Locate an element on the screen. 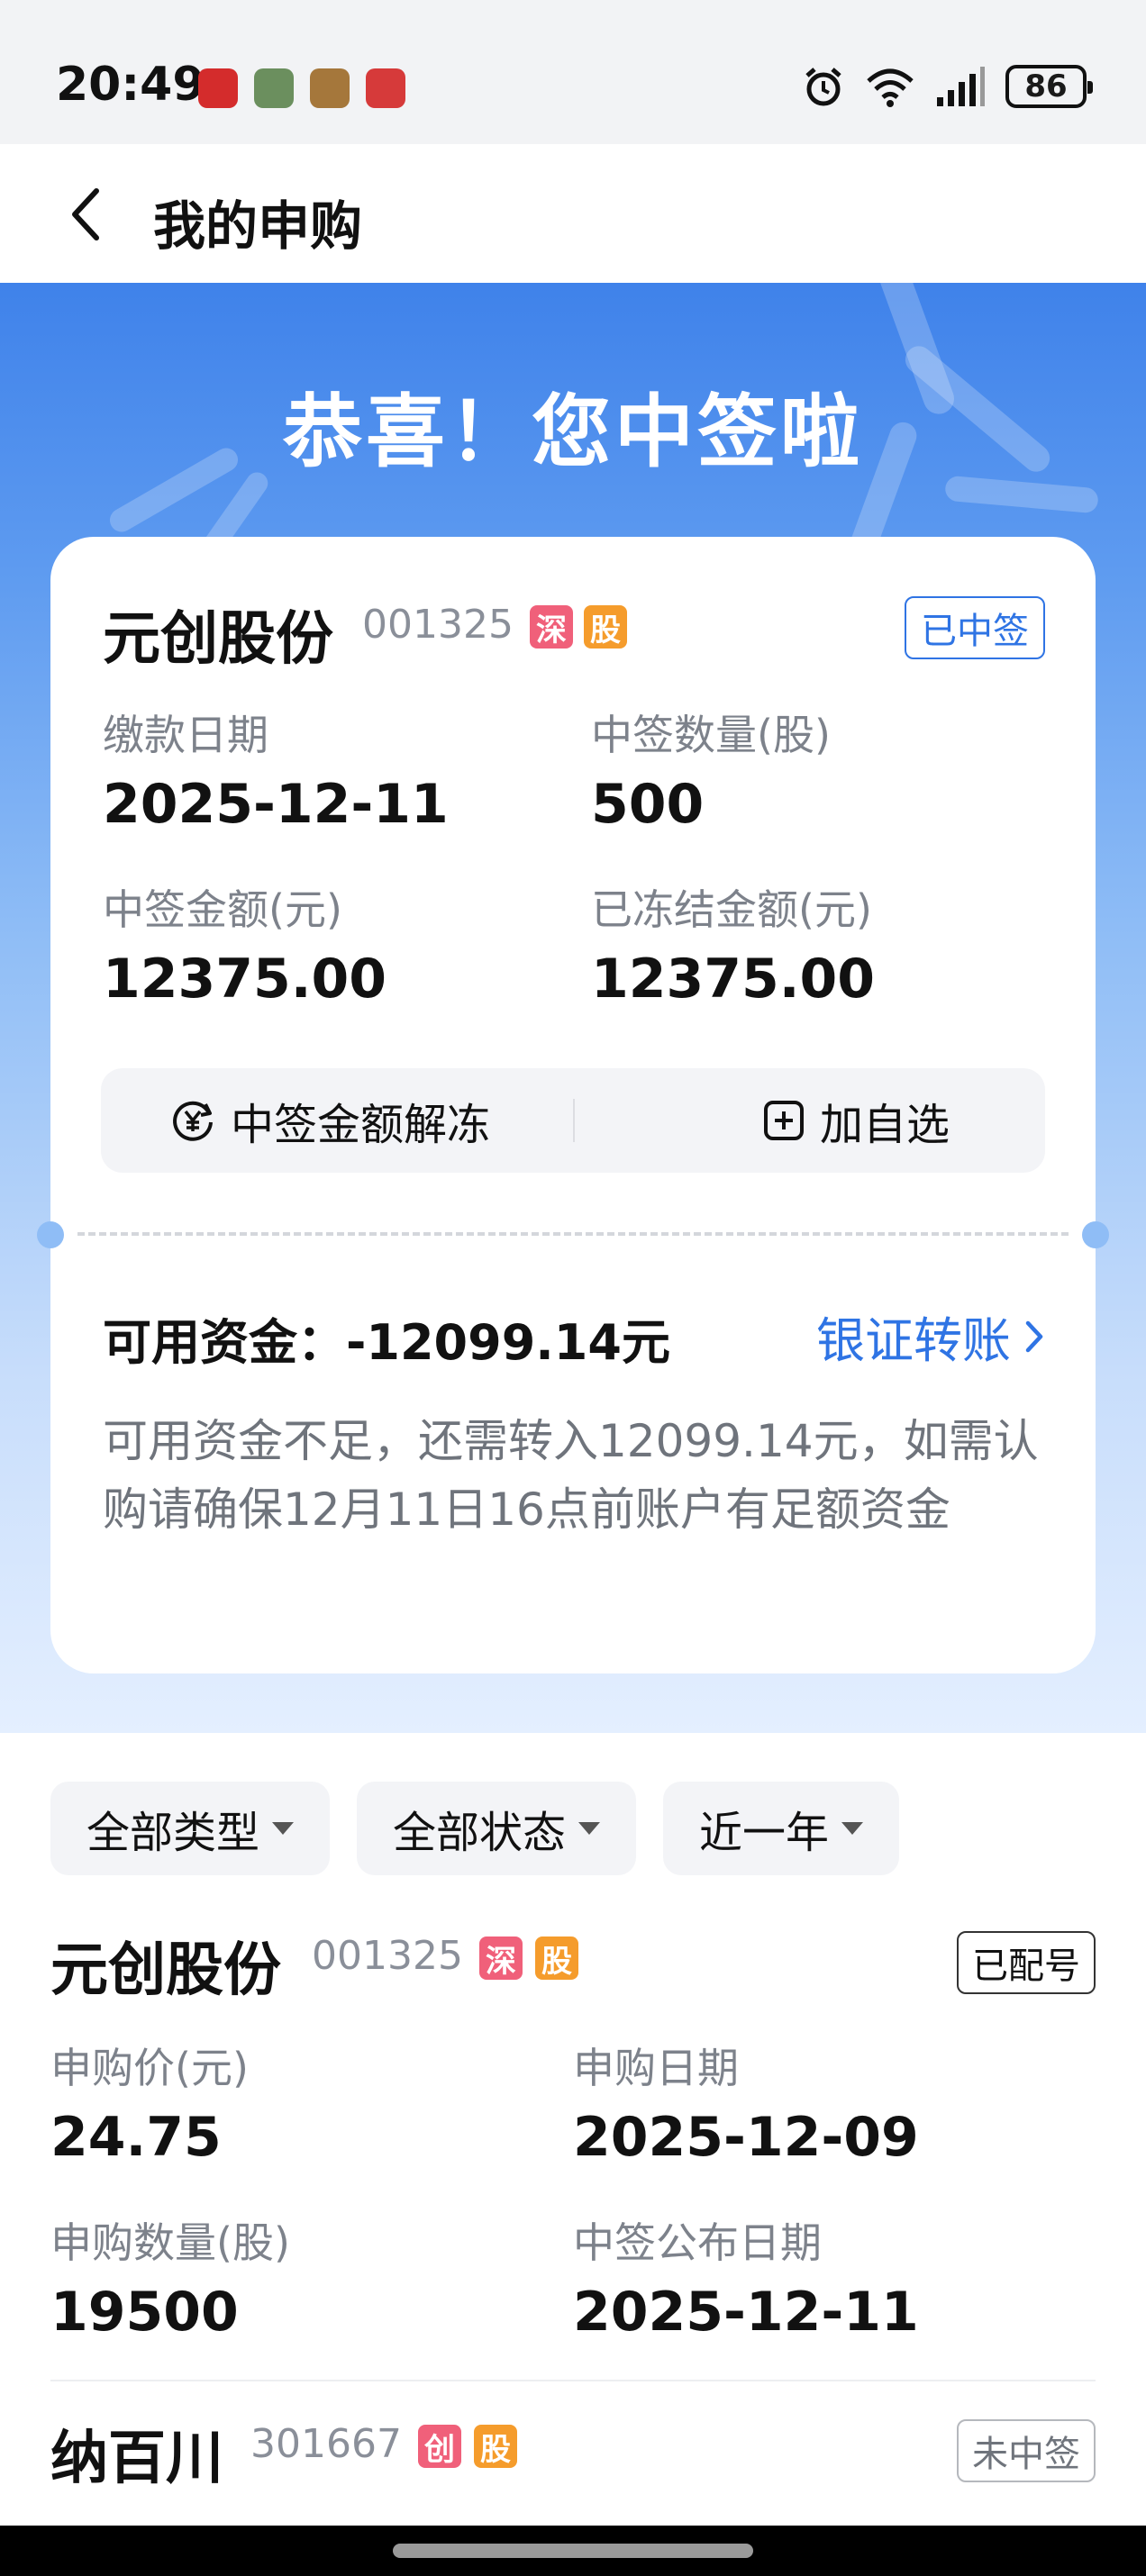  add-watchlist-label: 加自选 is located at coordinates (885, 1125).